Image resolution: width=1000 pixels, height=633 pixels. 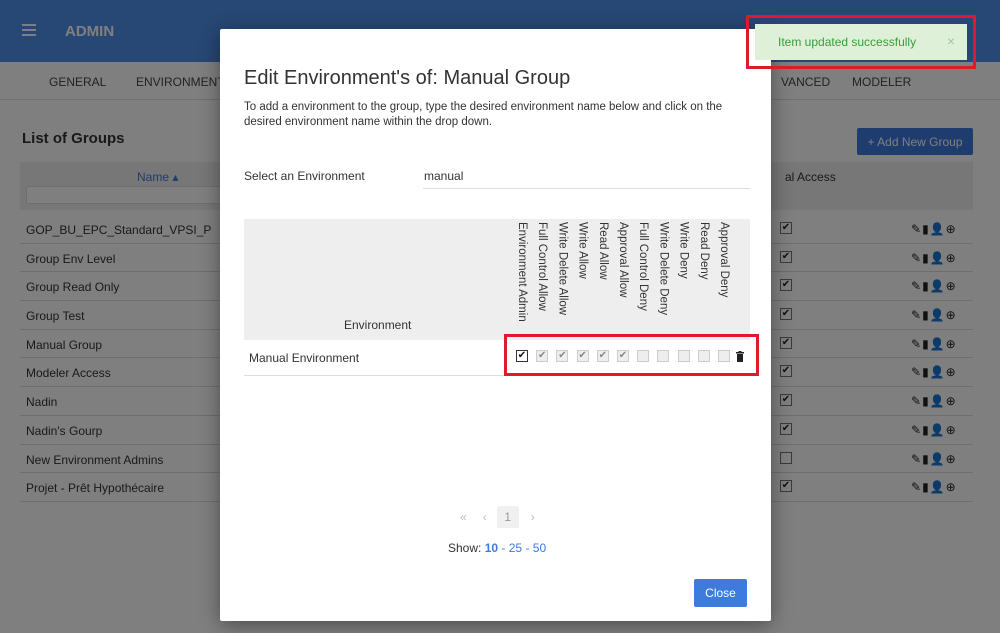 I want to click on permission-header: Write Allow, so click(x=582, y=250).